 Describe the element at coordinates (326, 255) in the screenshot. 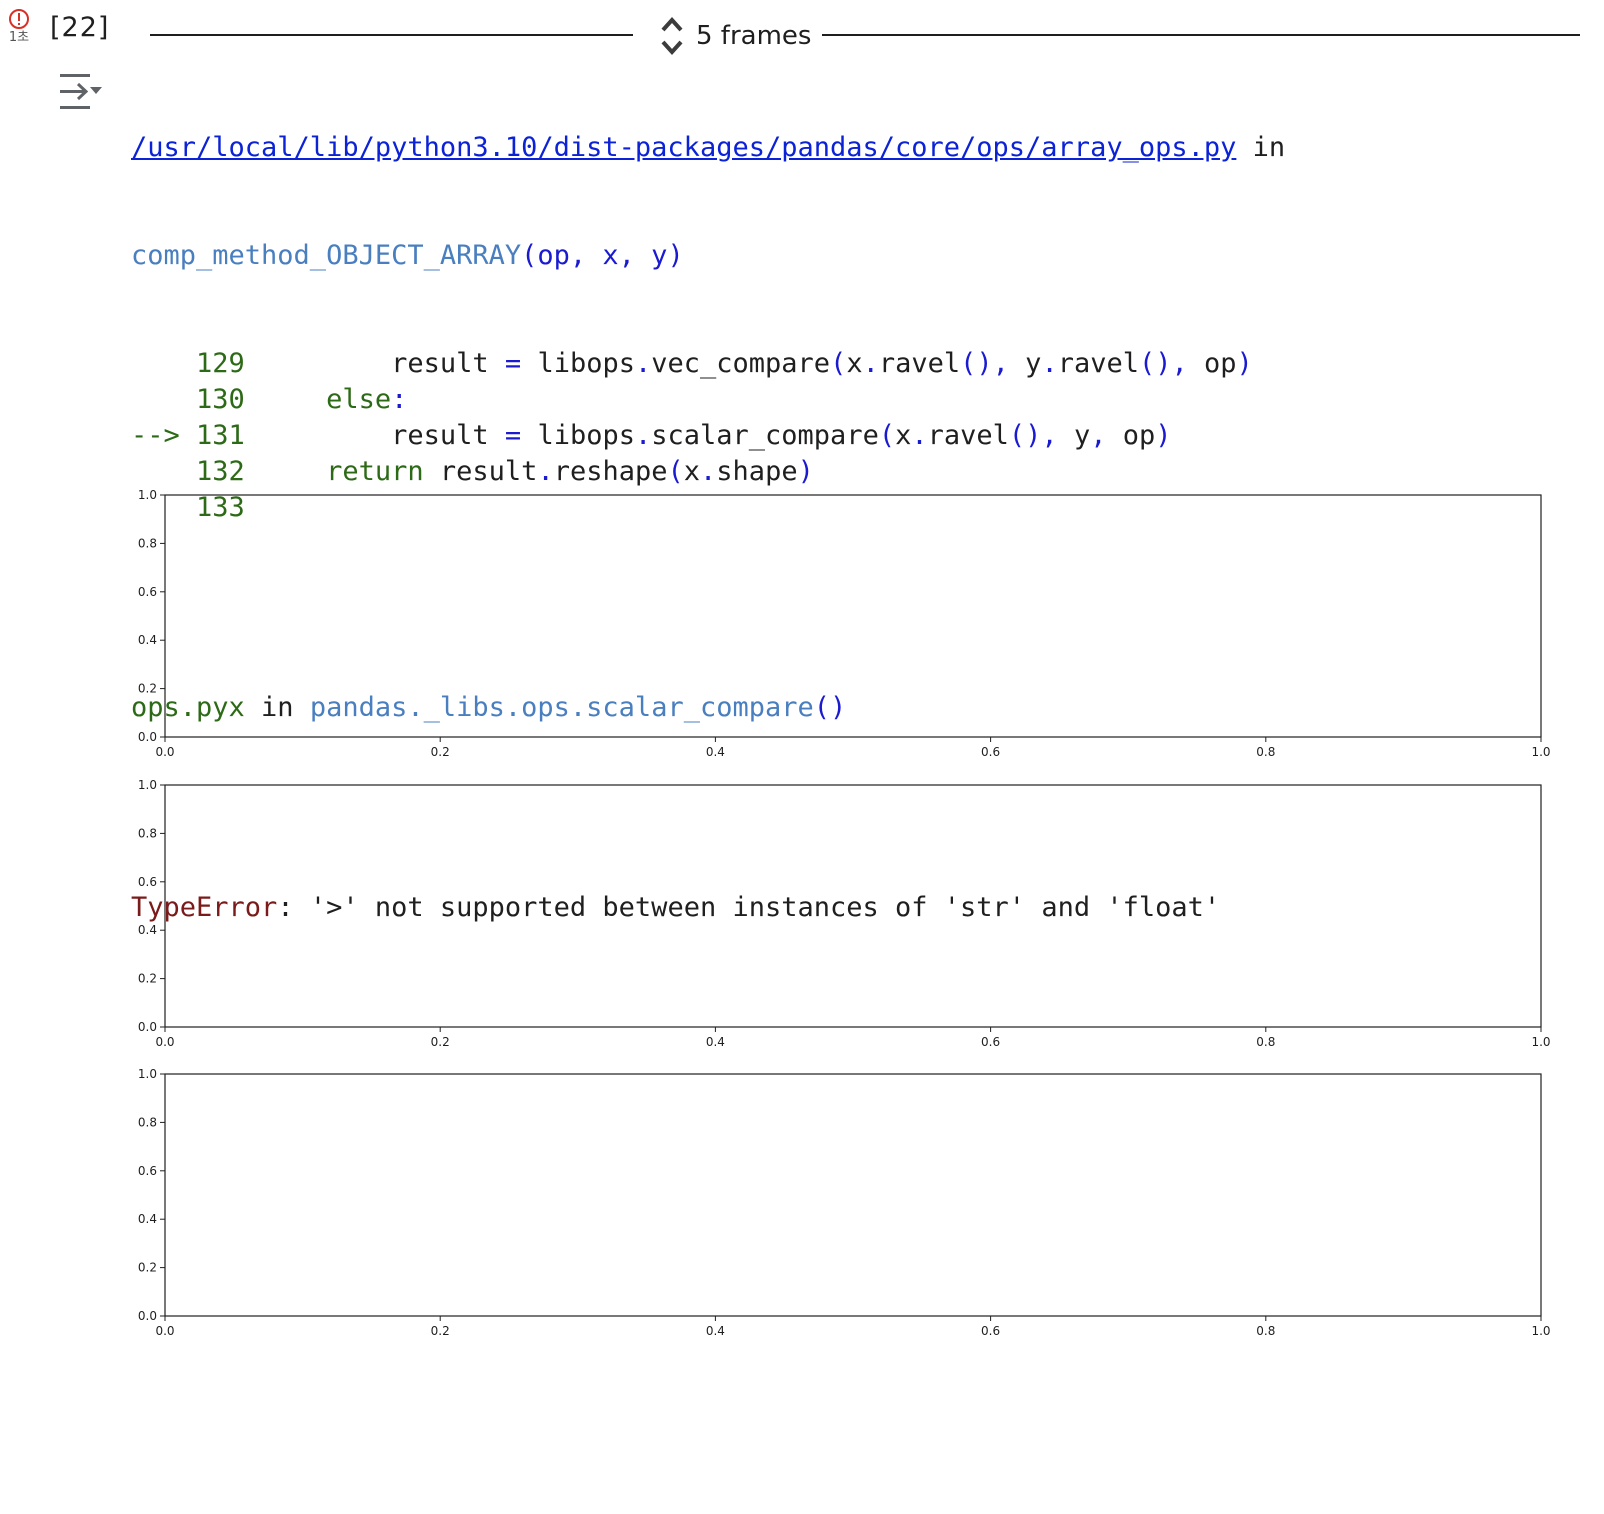

I see `function-name: comp_method_OBJECT_ARRAY` at that location.